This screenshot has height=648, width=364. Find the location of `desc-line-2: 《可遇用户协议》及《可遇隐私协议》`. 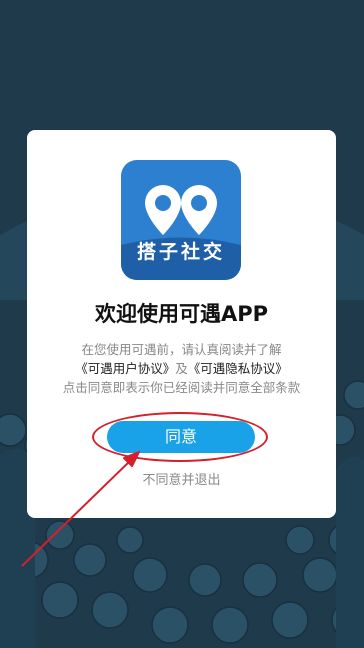

desc-line-2: 《可遇用户协议》及《可遇隐私协议》 is located at coordinates (181, 368).